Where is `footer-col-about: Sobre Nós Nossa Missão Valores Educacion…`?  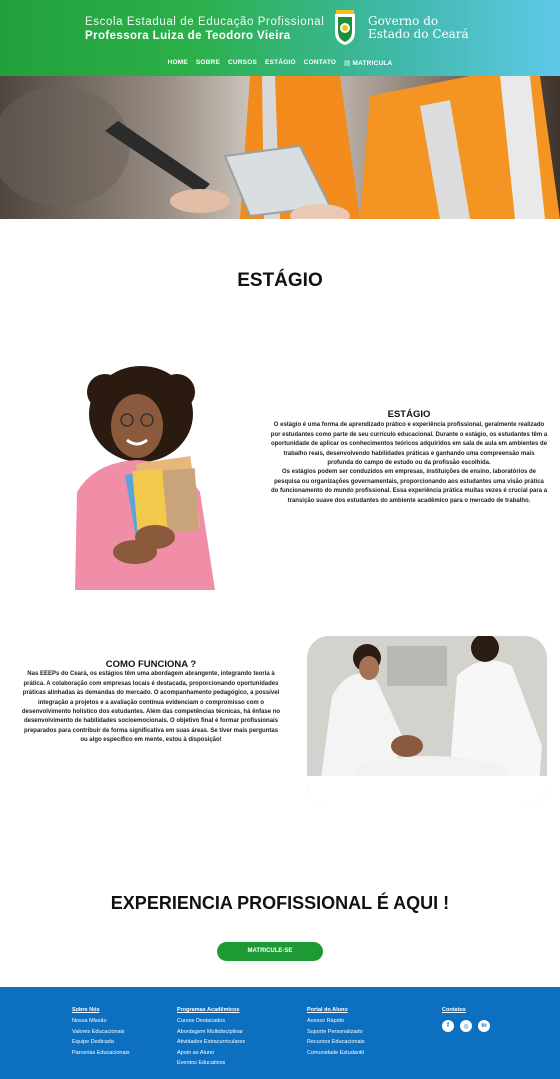 footer-col-about: Sobre Nós Nossa Missão Valores Educacion… is located at coordinates (100, 1033).